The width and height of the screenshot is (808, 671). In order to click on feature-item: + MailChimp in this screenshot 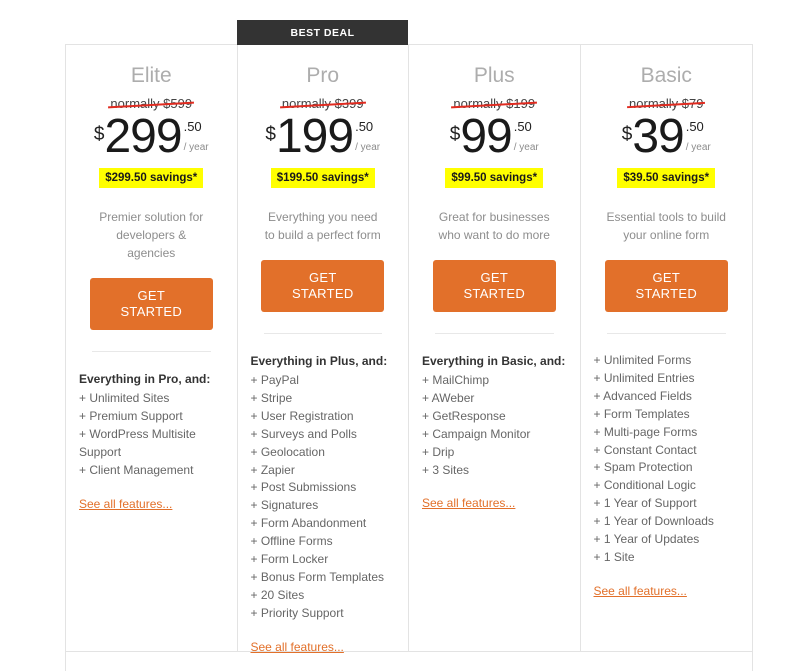, I will do `click(456, 380)`.